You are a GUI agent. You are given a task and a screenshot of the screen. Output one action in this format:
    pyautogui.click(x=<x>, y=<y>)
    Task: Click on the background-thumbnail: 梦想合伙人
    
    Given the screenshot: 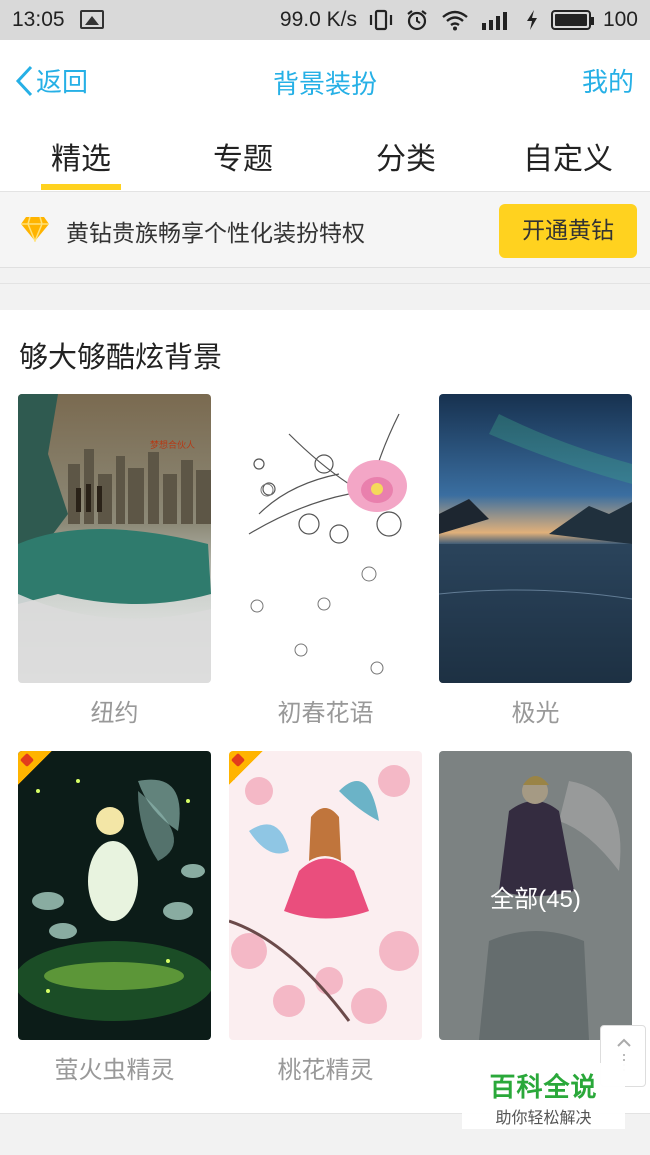 What is the action you would take?
    pyautogui.click(x=114, y=538)
    